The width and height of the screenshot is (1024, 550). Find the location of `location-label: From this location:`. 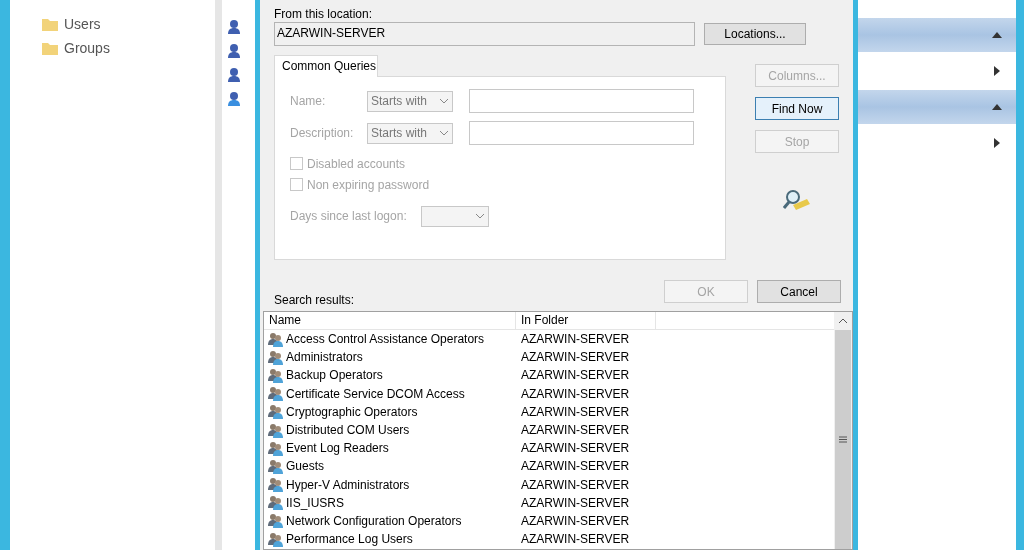

location-label: From this location: is located at coordinates (324, 13).